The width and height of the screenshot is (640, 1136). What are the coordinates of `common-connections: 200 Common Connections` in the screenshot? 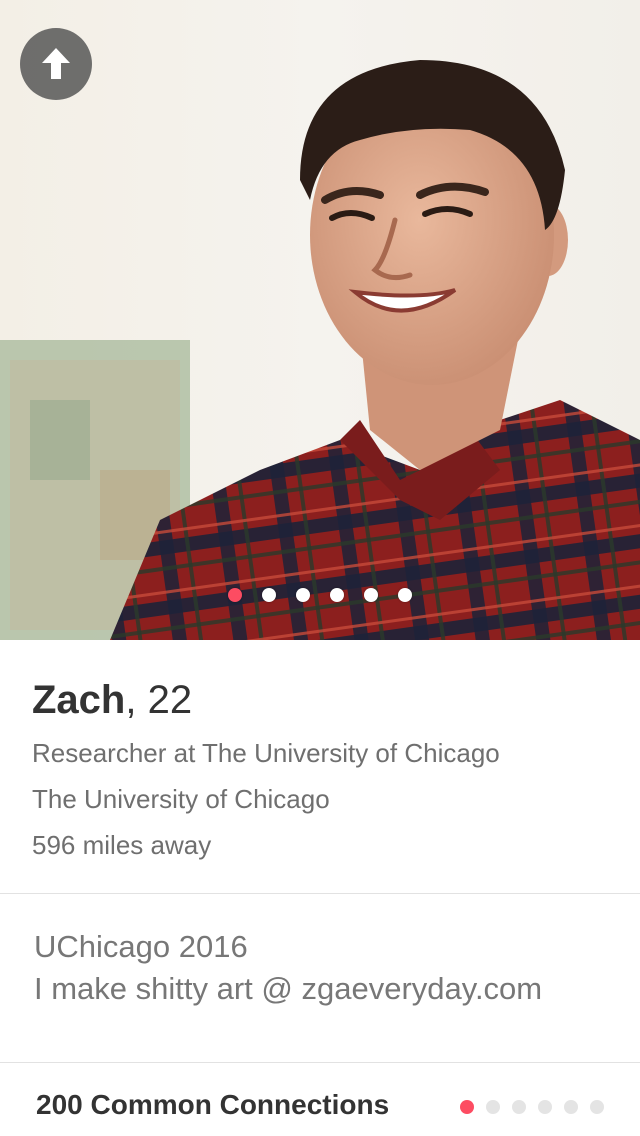 It's located at (320, 1099).